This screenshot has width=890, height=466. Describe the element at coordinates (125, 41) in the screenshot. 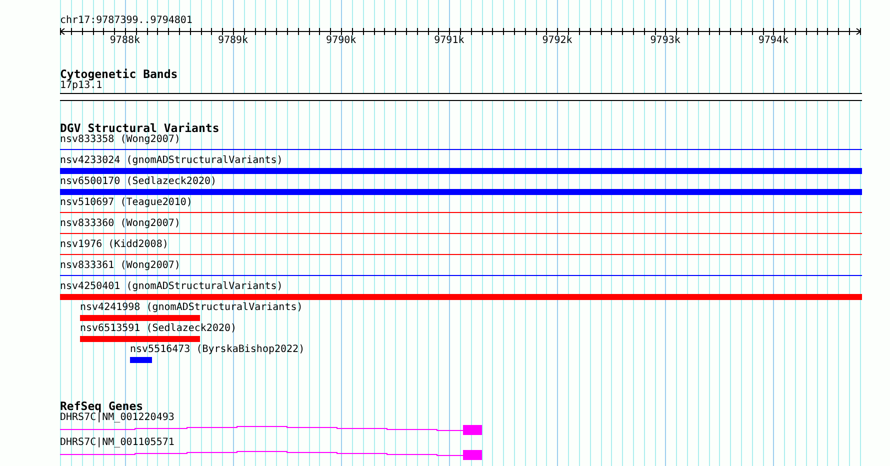

I see `tick-label: 9788k` at that location.